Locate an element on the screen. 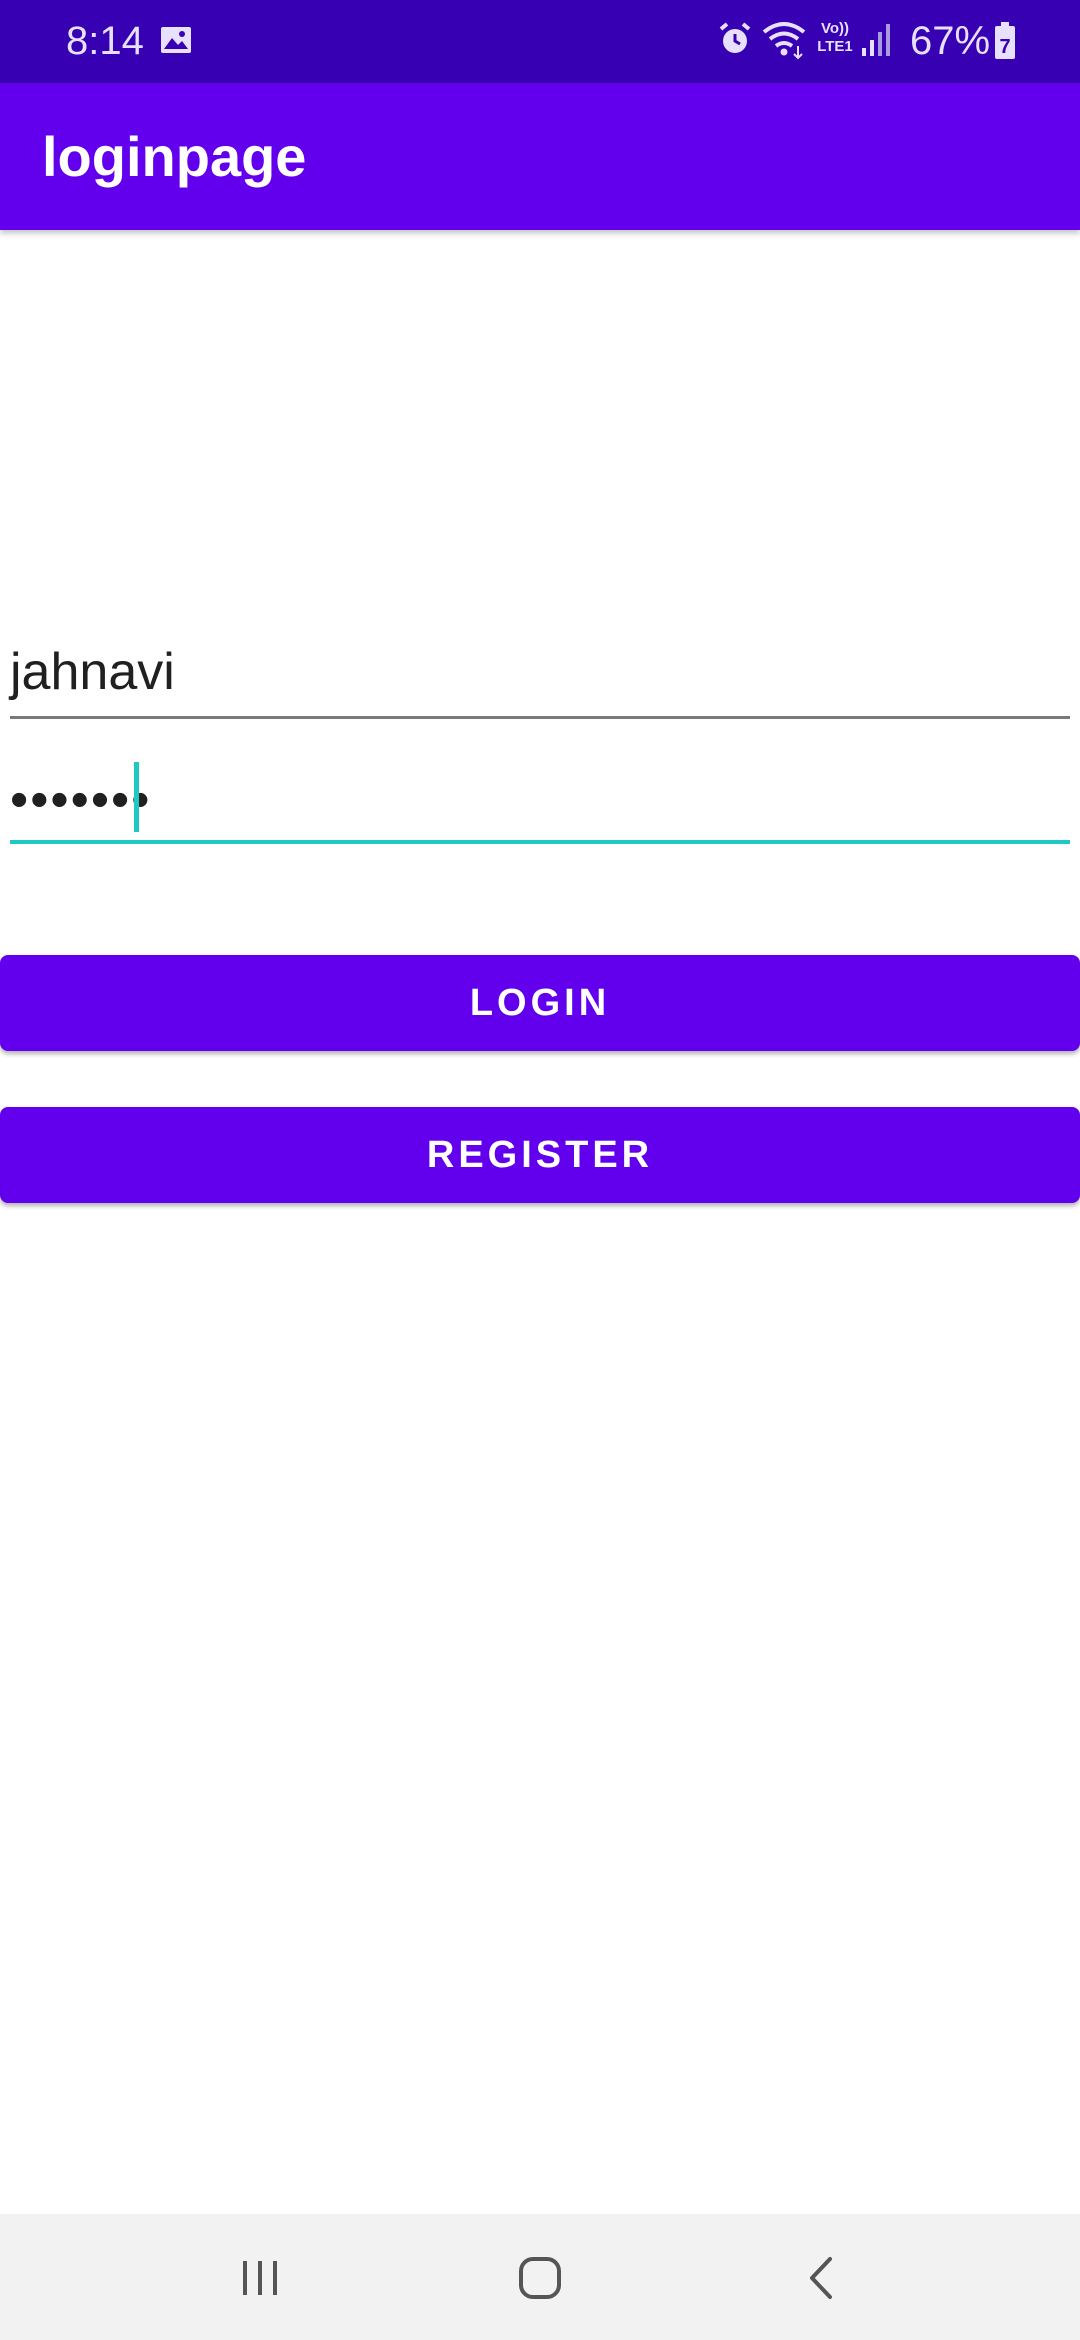 This screenshot has height=2340, width=1080. text-cursor is located at coordinates (136, 797).